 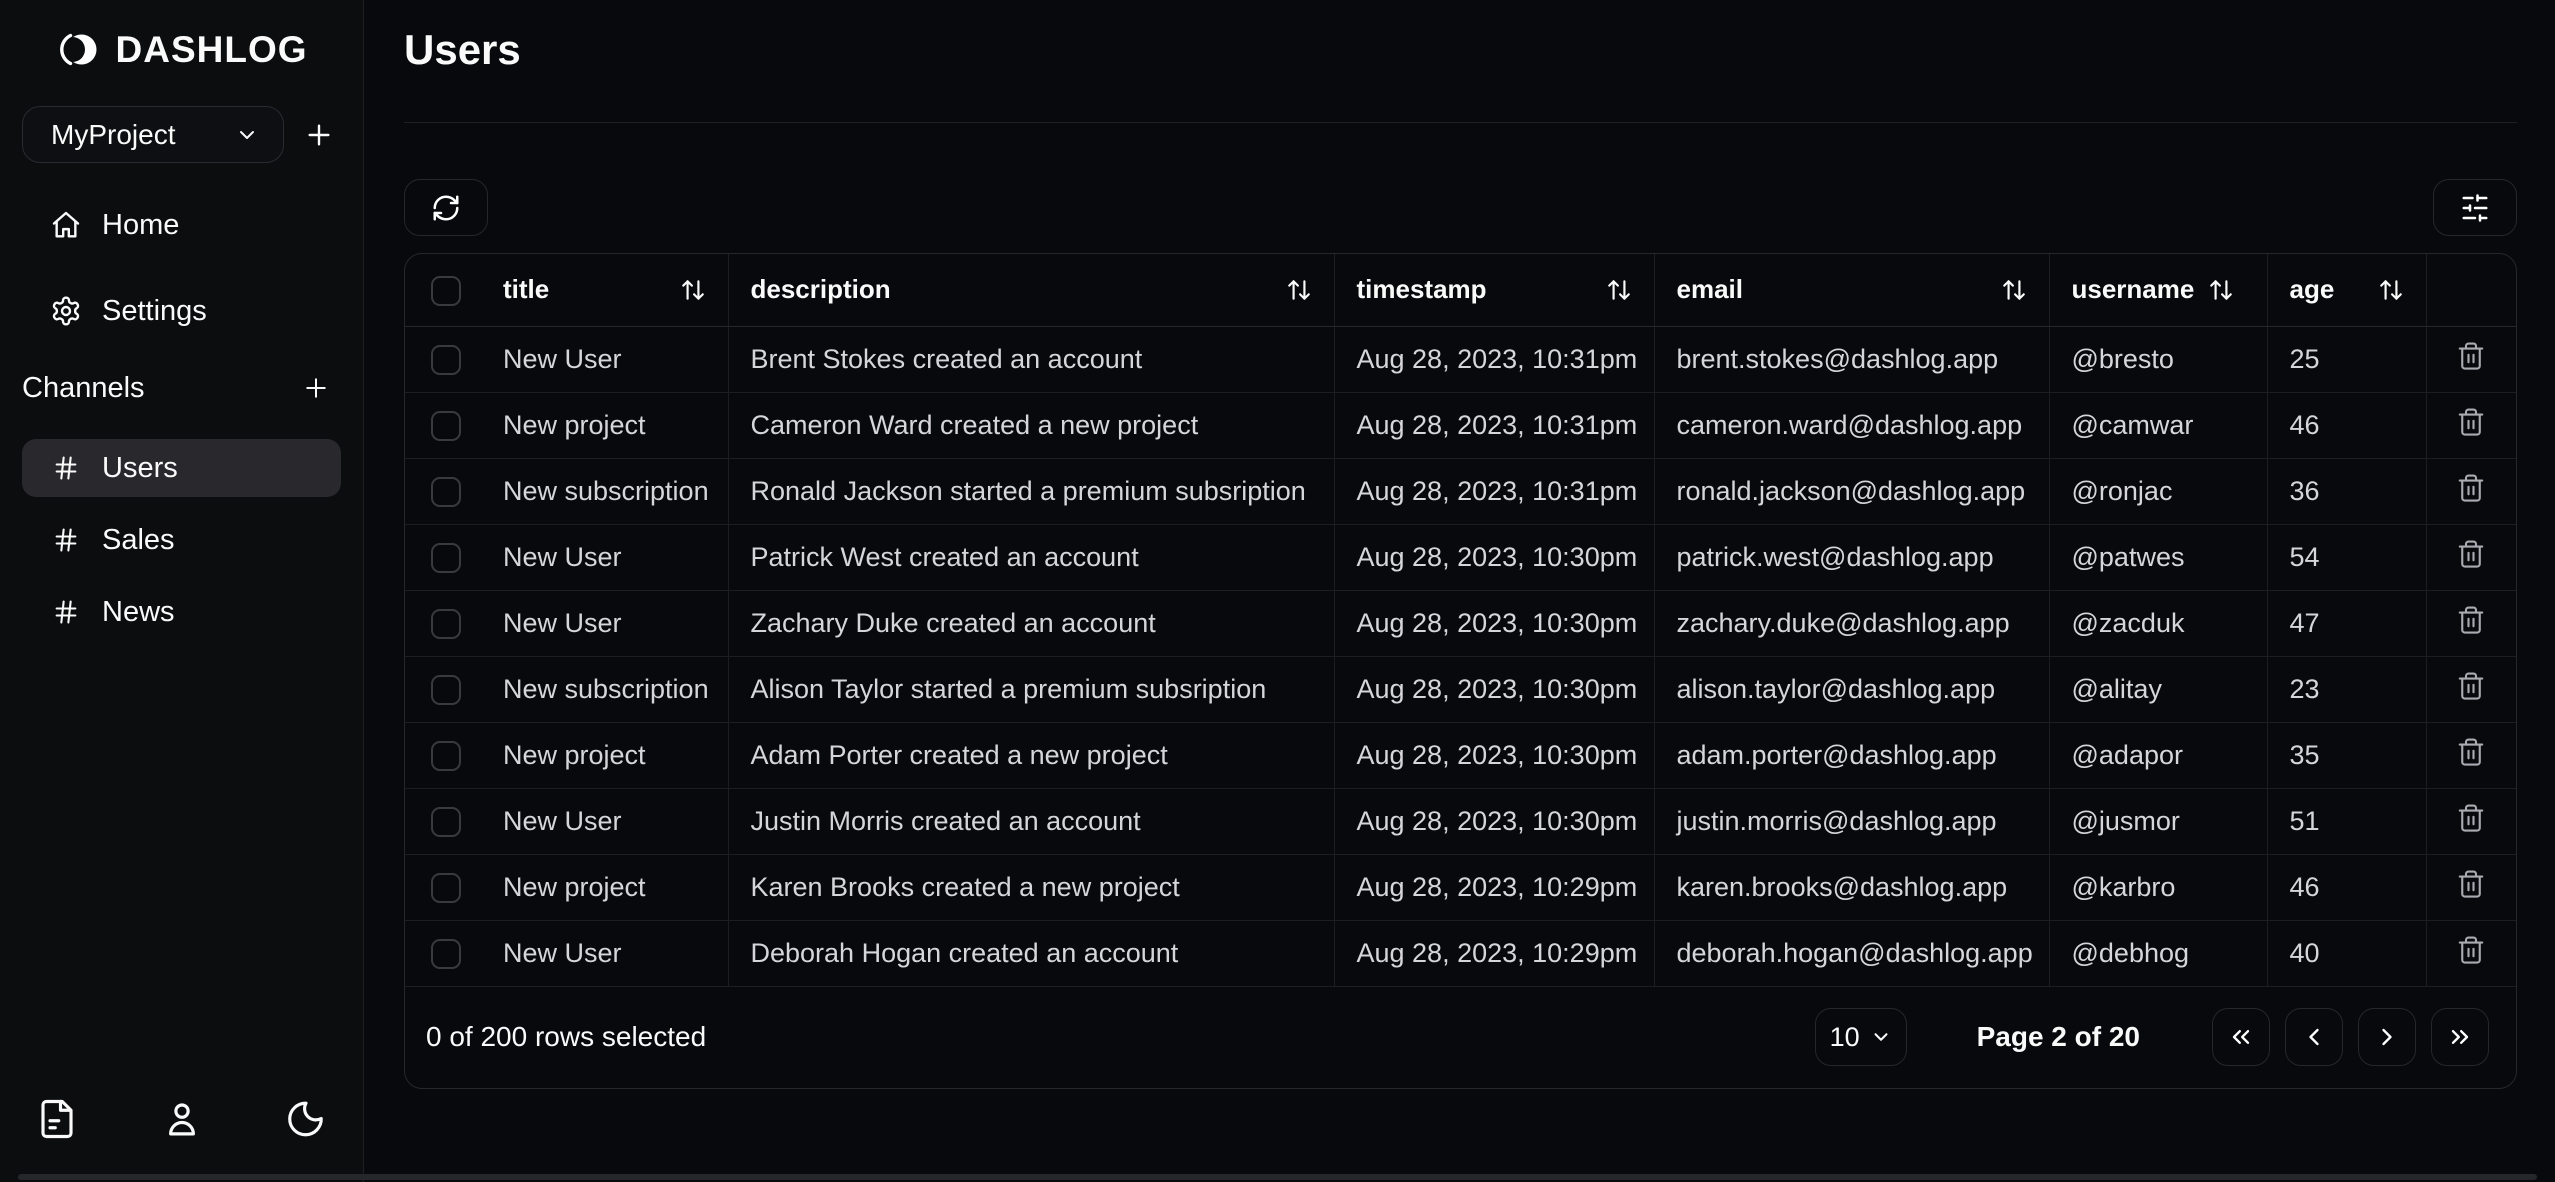 What do you see at coordinates (1421, 289) in the screenshot?
I see `column-label: timestamp` at bounding box center [1421, 289].